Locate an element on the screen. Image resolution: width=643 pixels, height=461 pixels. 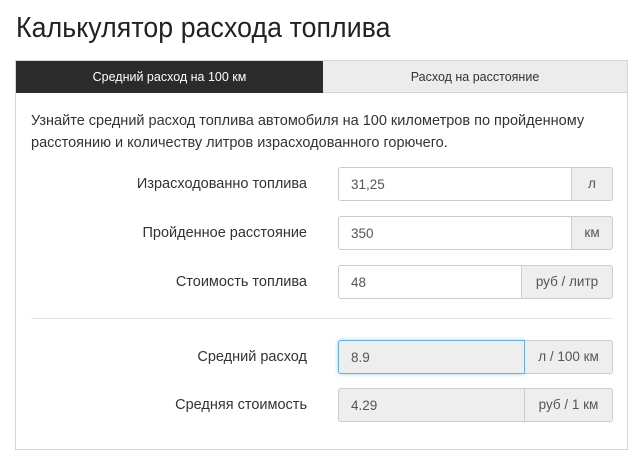
tab-average-consumption: Средний расход на 100 км is located at coordinates (169, 77).